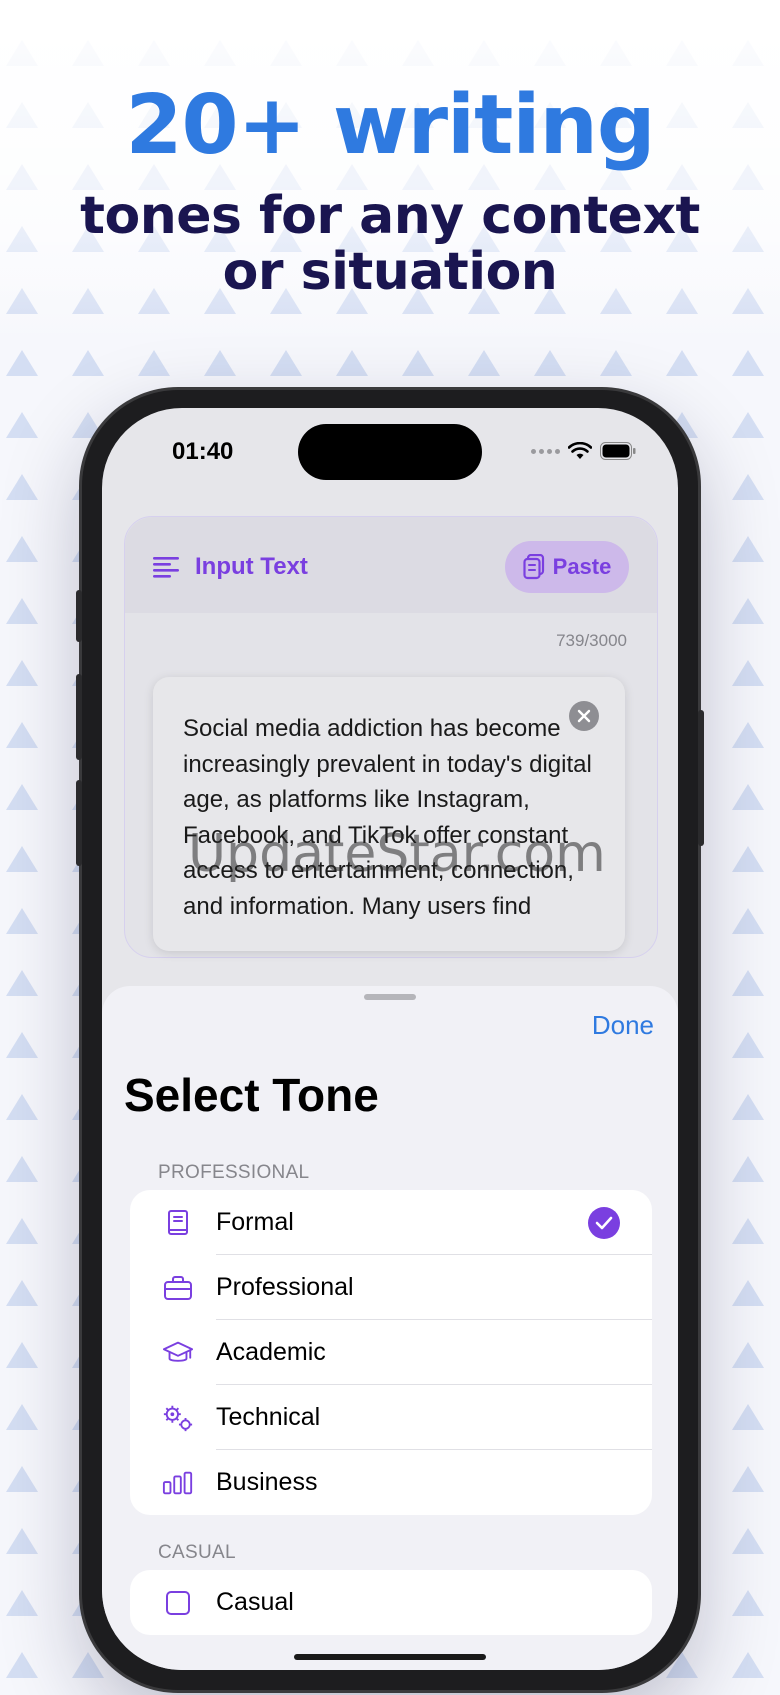 This screenshot has width=780, height=1695. Describe the element at coordinates (390, 1657) in the screenshot. I see `home-indicator` at that location.